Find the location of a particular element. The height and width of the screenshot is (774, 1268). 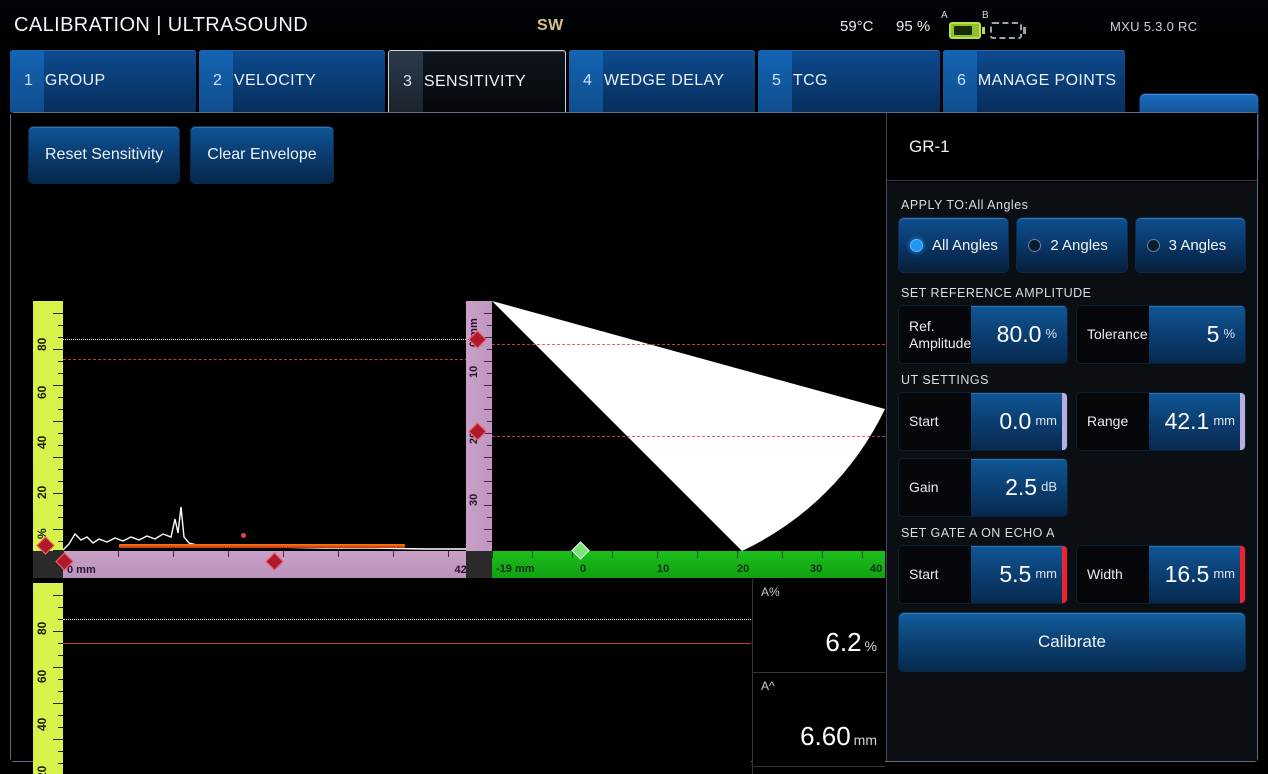

reset-sensitivity-button: Reset Sensitivity is located at coordinates (104, 155).